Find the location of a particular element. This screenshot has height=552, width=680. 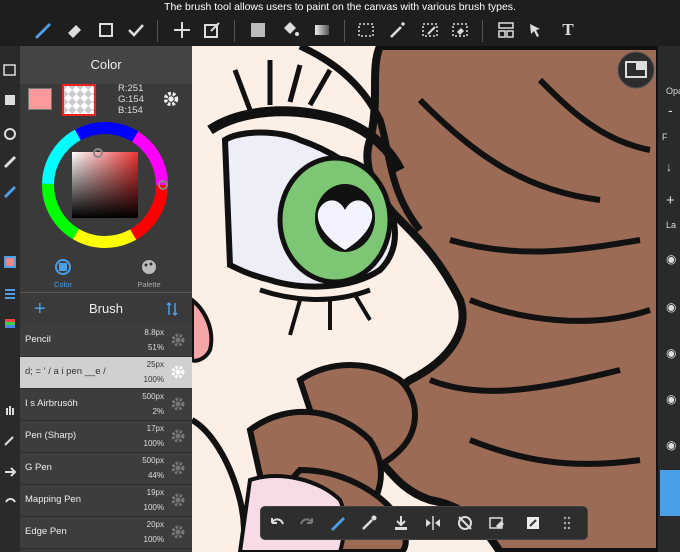

brush-size: 19px is located at coordinates (155, 492).